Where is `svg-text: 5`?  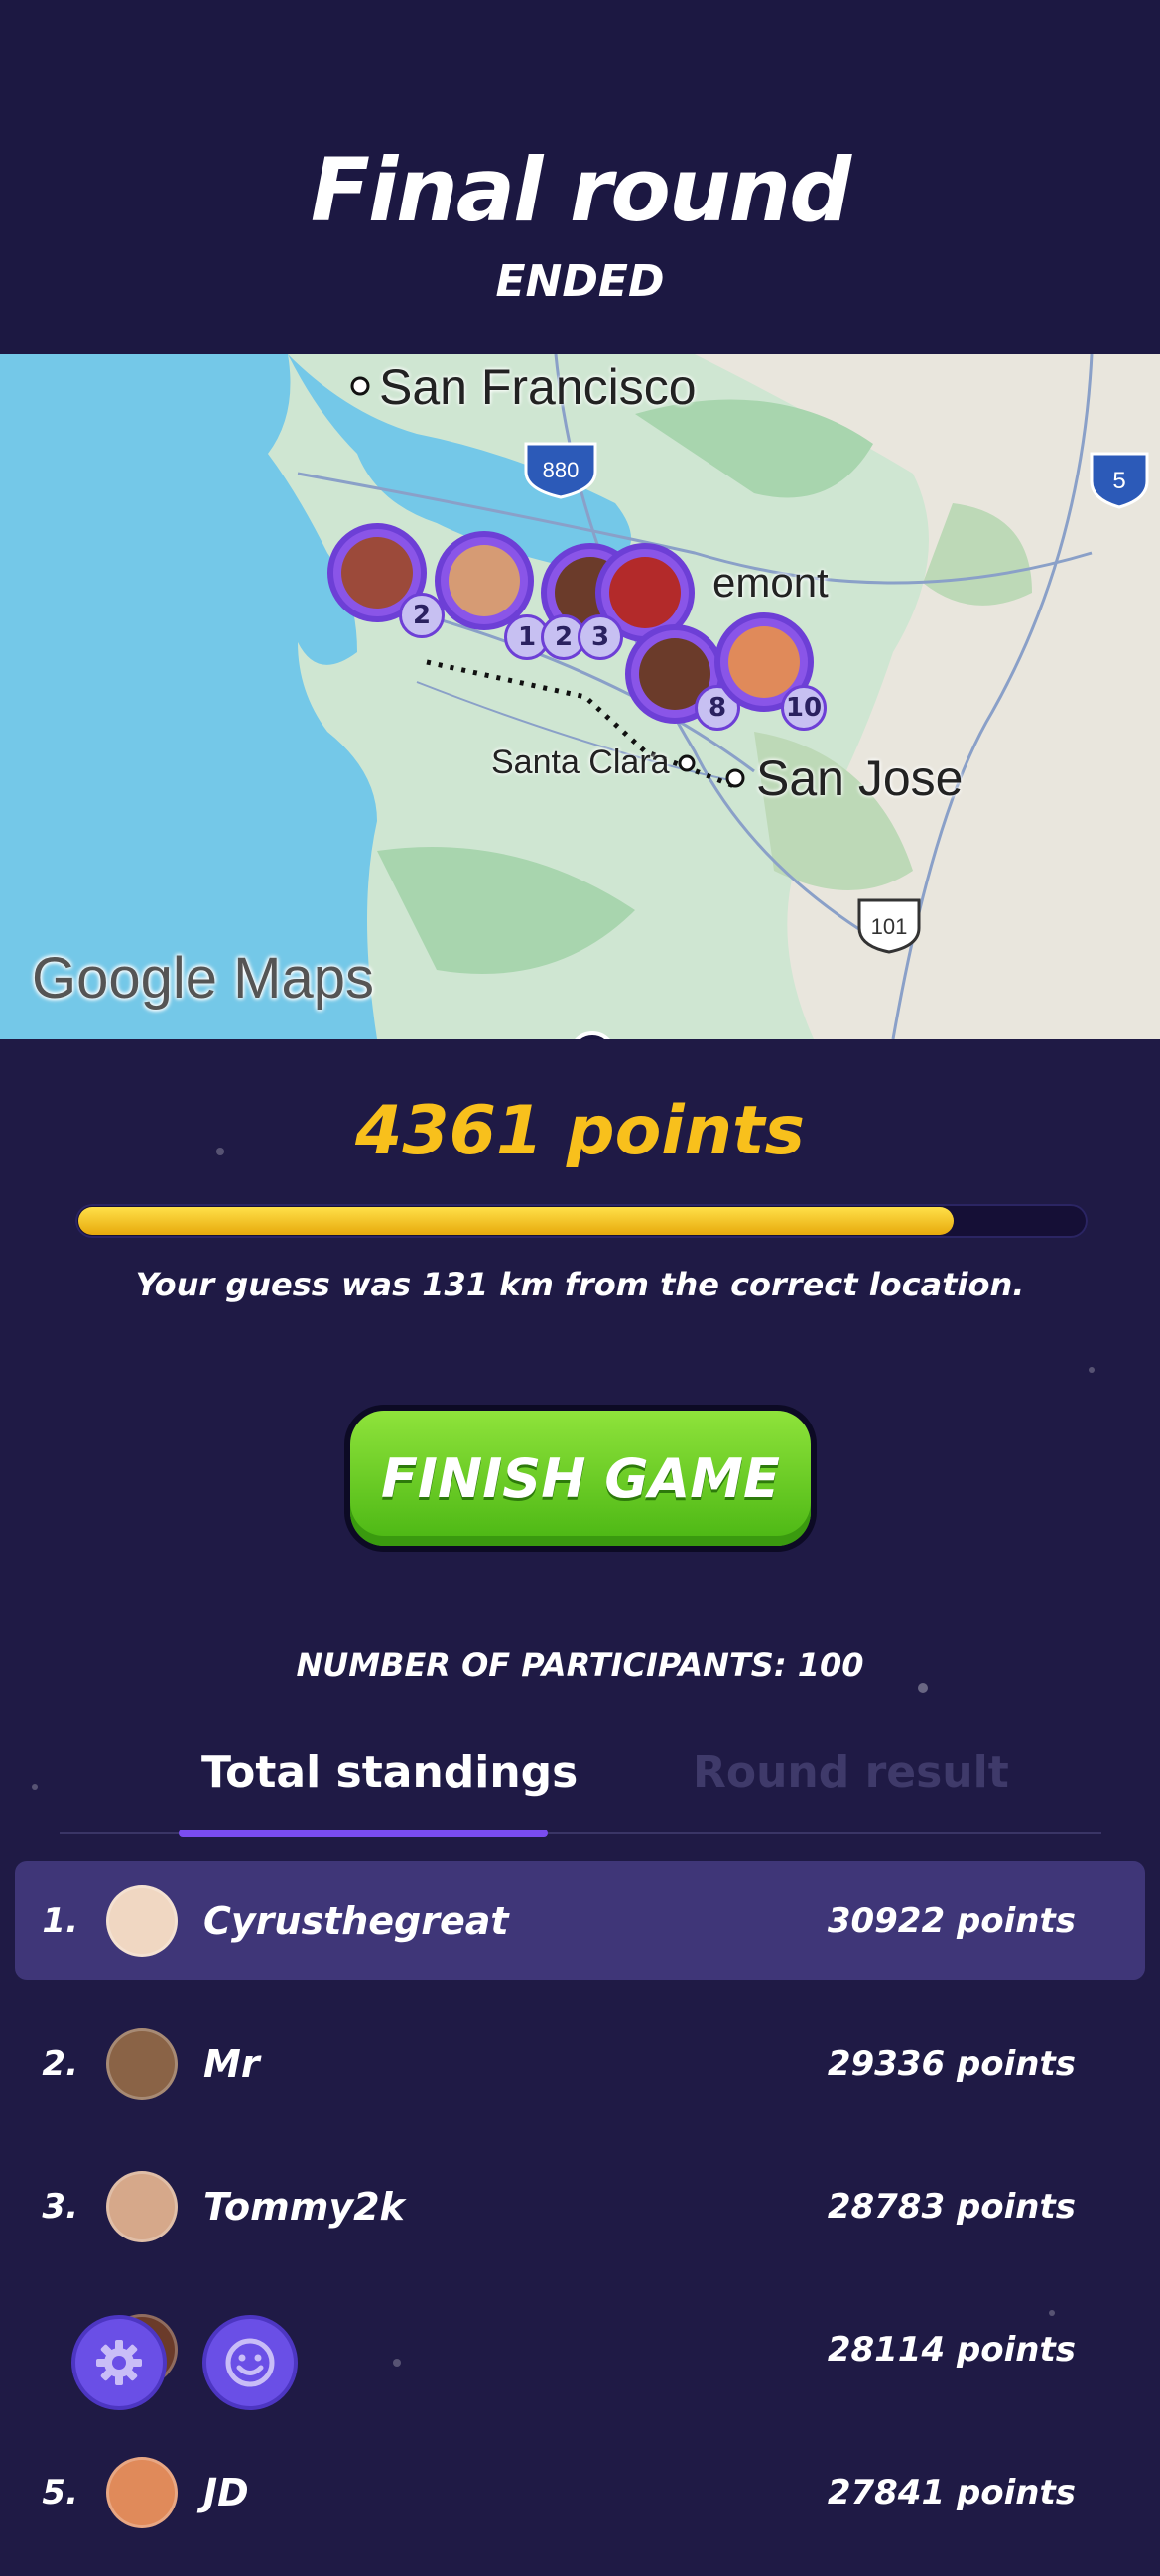 svg-text: 5 is located at coordinates (1118, 481).